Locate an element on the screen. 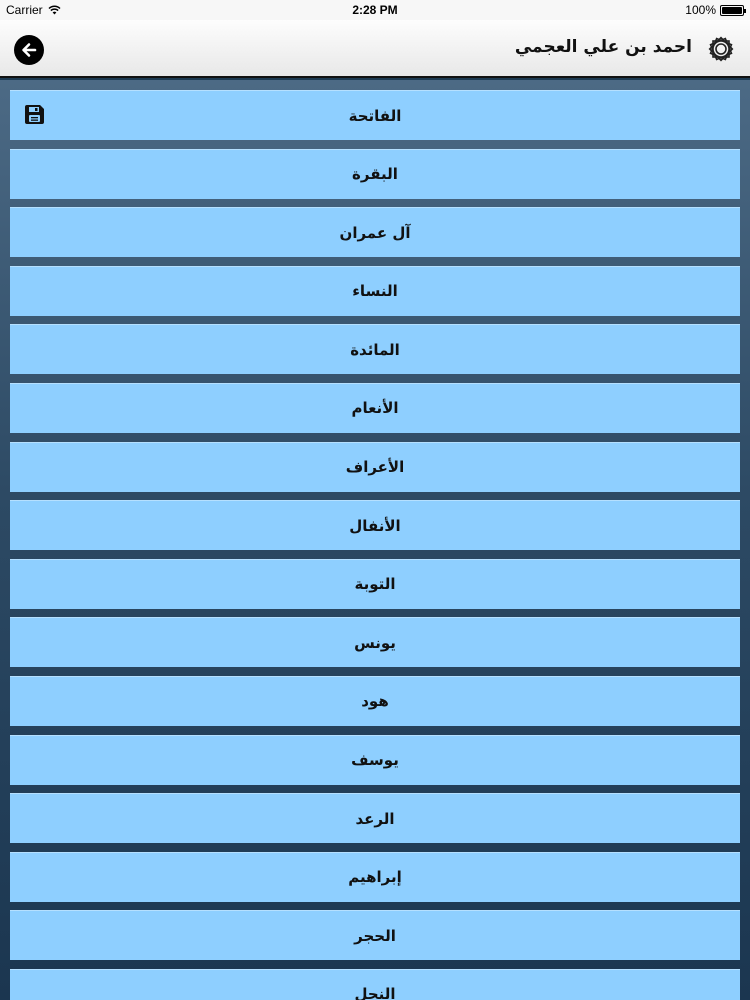 The width and height of the screenshot is (750, 1000). back-button is located at coordinates (29, 50).